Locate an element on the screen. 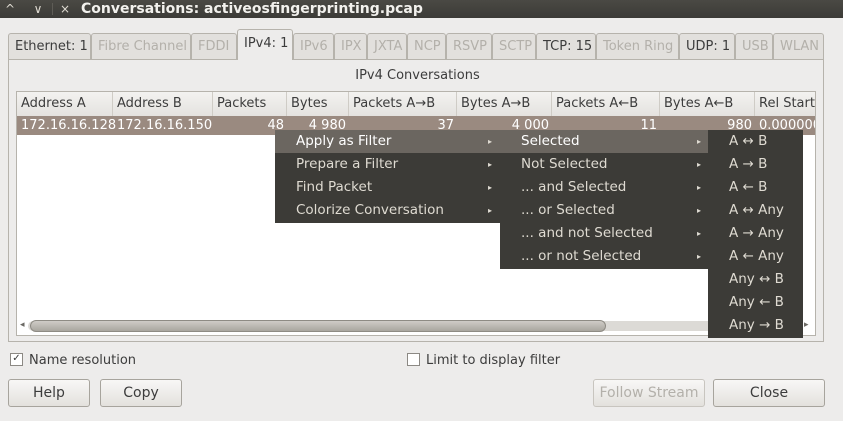 The width and height of the screenshot is (843, 421). copy-button: Copy is located at coordinates (141, 393).